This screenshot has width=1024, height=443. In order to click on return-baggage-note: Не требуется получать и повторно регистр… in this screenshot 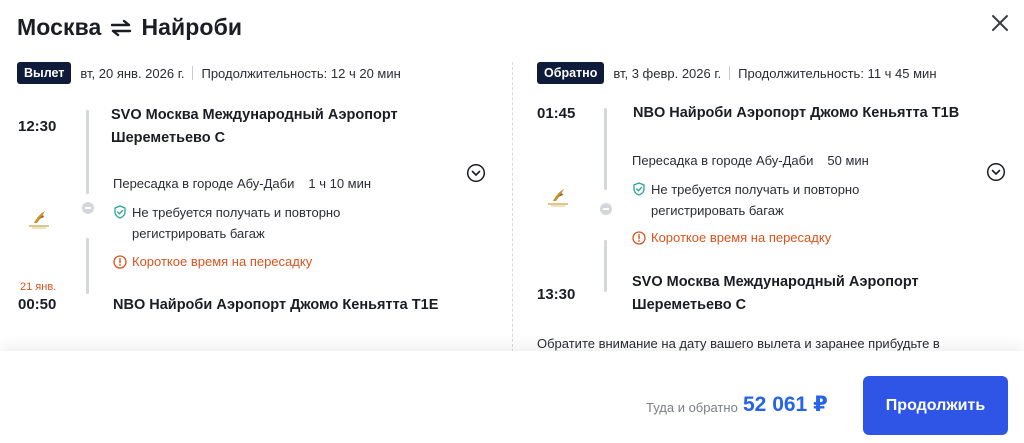, I will do `click(762, 200)`.